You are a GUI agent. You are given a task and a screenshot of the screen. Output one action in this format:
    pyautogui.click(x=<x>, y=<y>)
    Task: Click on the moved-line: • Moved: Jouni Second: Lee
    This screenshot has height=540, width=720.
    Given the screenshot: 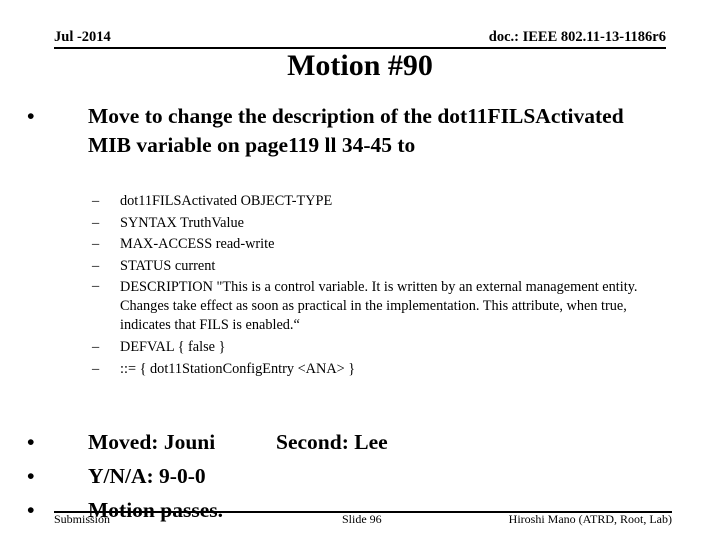 What is the action you would take?
    pyautogui.click(x=207, y=442)
    